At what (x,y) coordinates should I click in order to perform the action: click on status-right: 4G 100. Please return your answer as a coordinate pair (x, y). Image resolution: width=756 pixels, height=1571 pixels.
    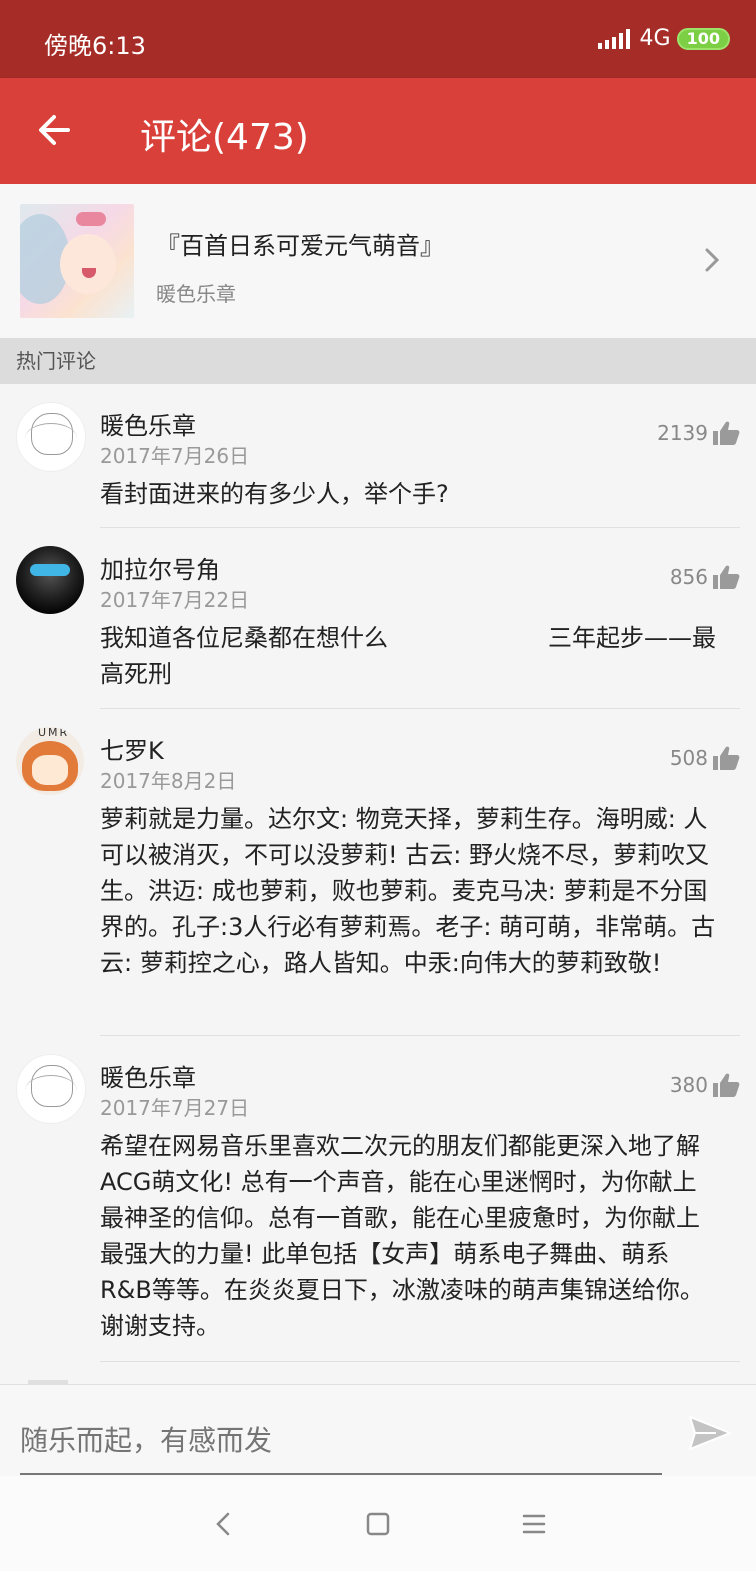
    Looking at the image, I should click on (663, 38).